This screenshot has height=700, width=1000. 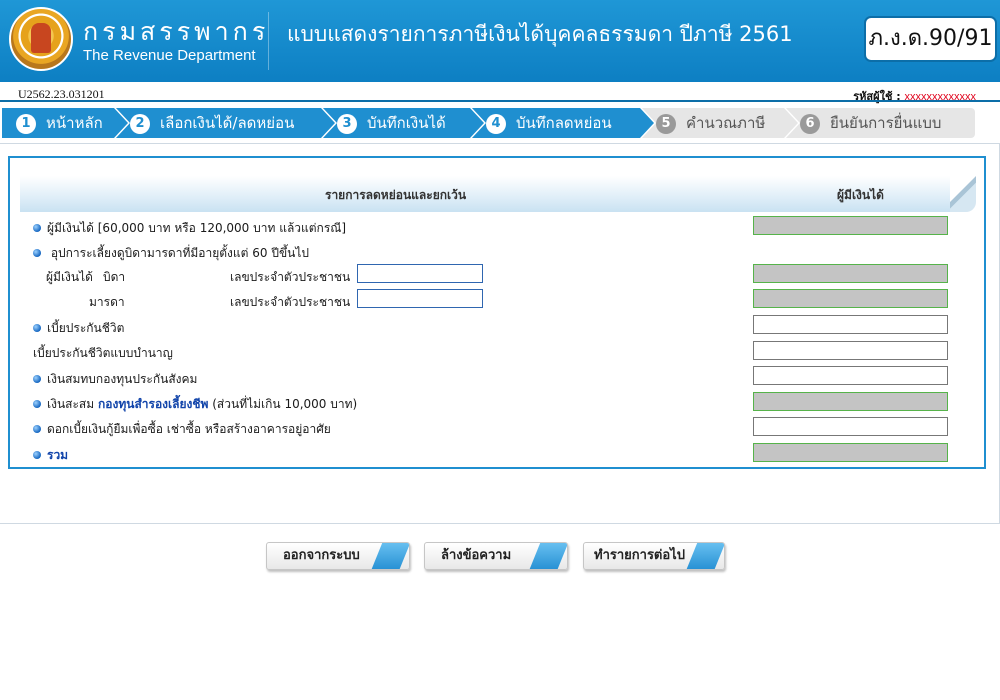 I want to click on next-button-label: ทำรายการต่อไป, so click(x=639, y=555).